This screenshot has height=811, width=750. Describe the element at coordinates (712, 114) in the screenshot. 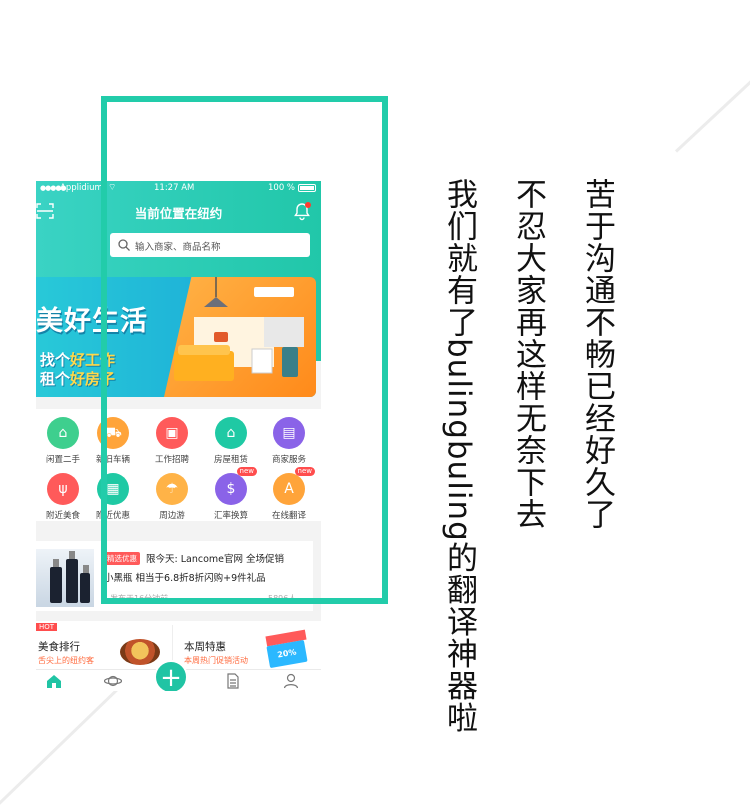

I see `decorative-line-top` at that location.